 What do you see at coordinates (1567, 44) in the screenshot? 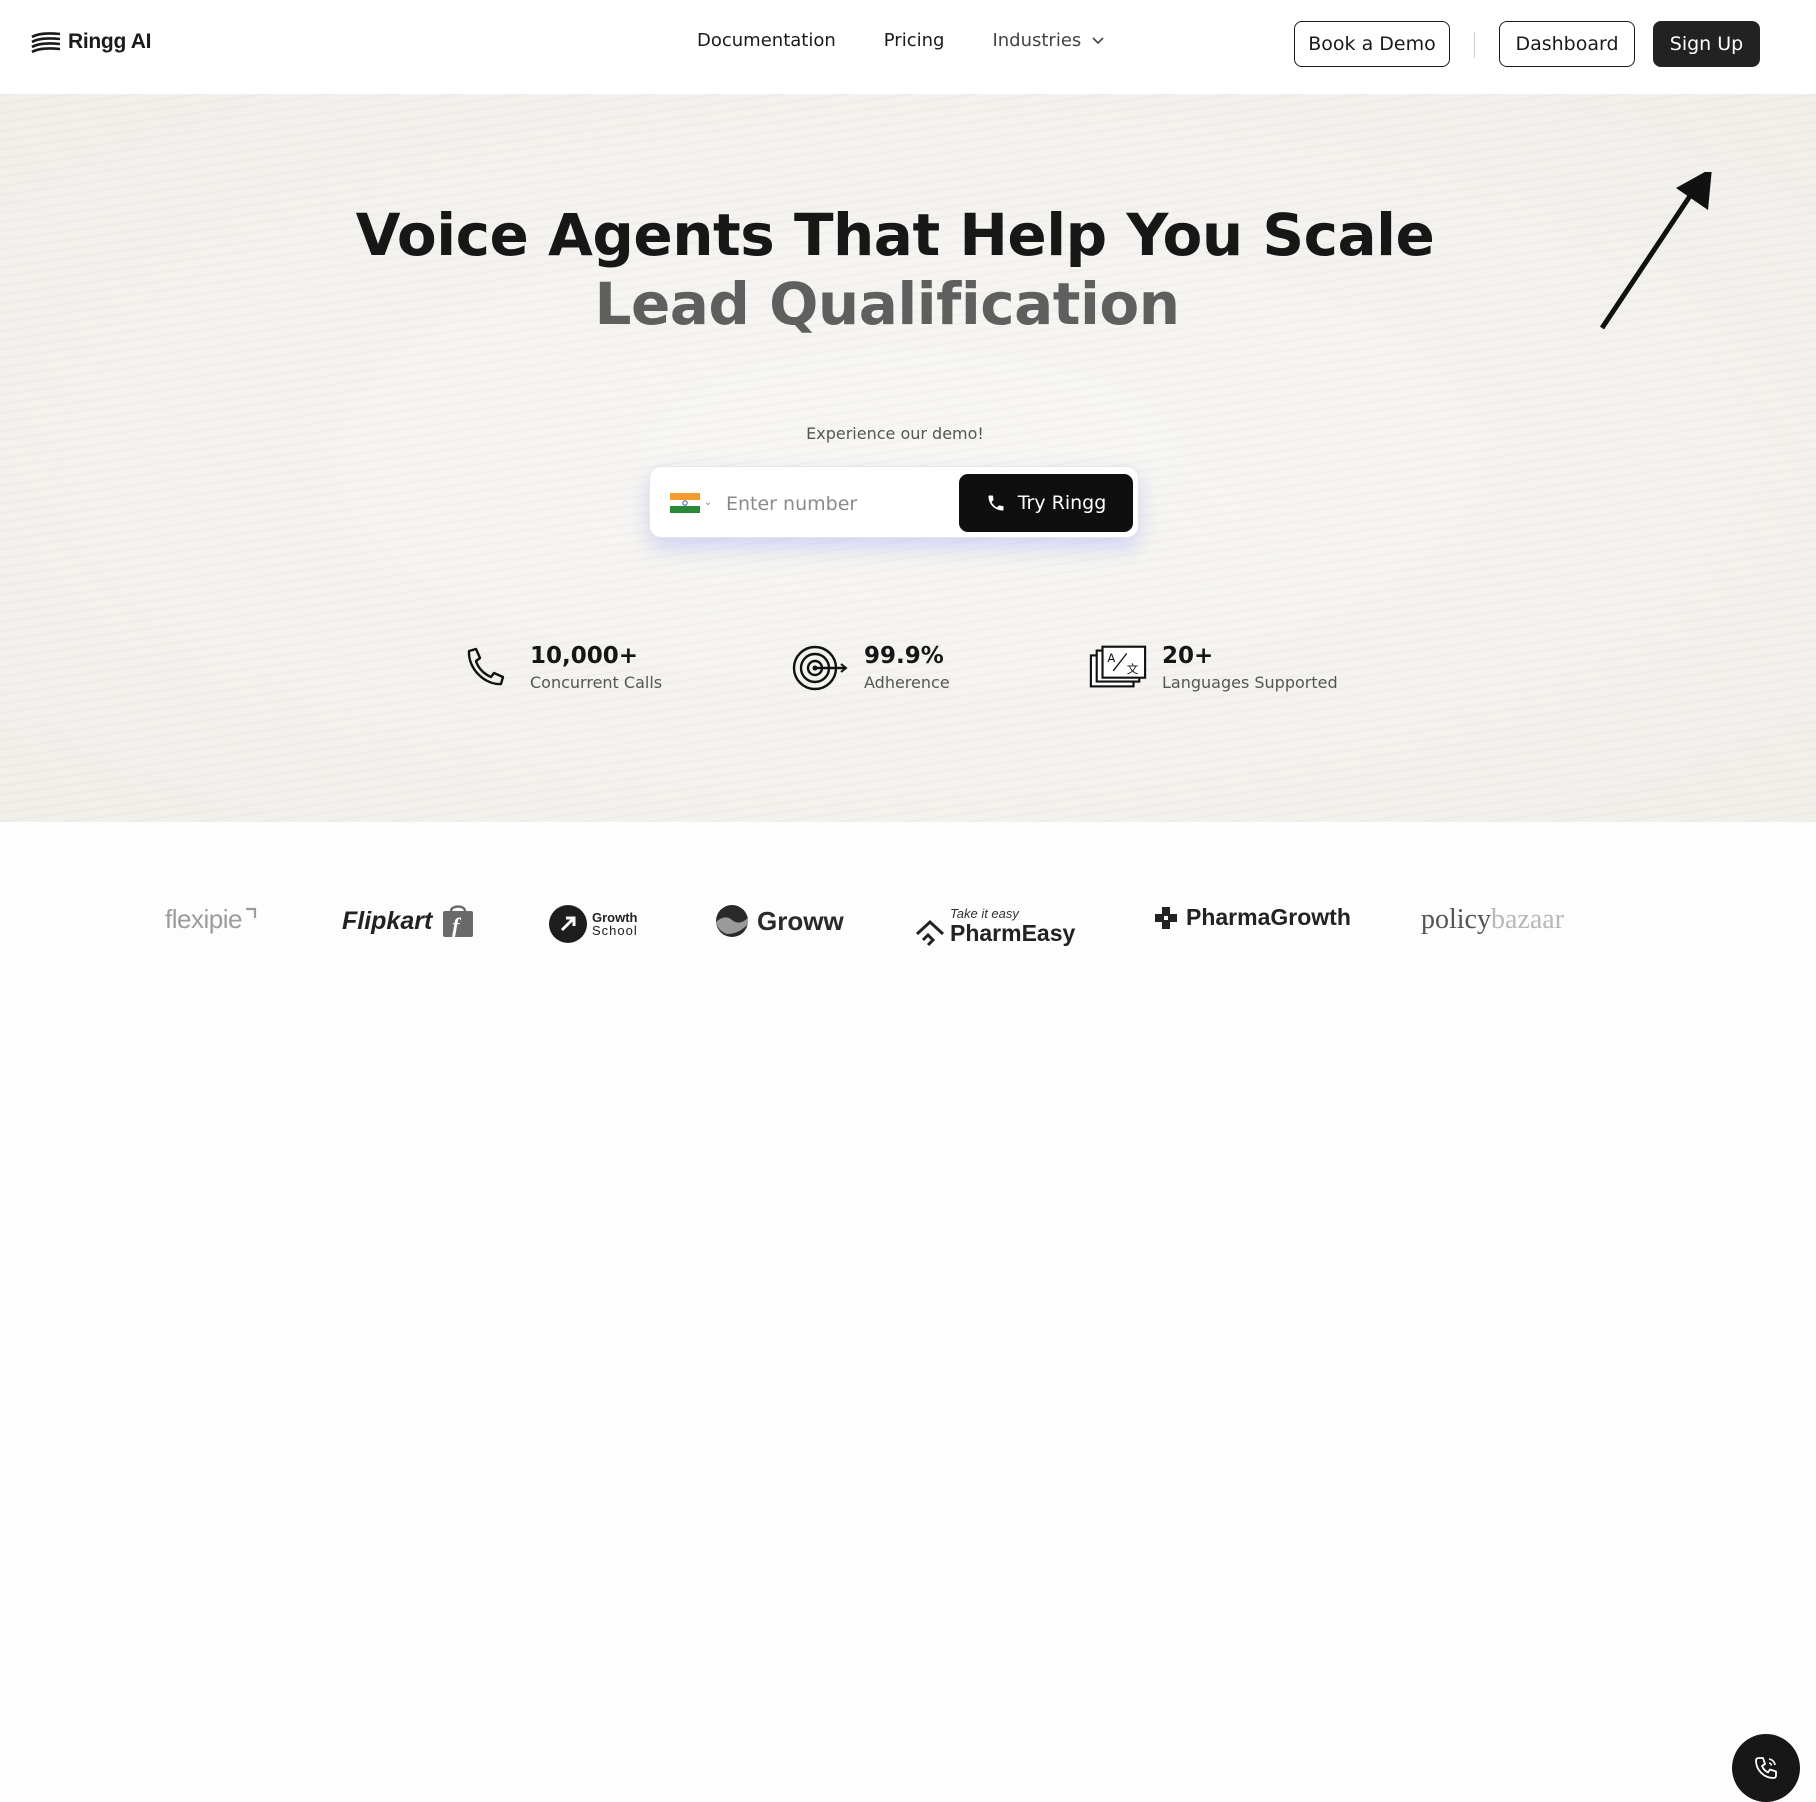
I see `dashboard-button: Dashboard` at bounding box center [1567, 44].